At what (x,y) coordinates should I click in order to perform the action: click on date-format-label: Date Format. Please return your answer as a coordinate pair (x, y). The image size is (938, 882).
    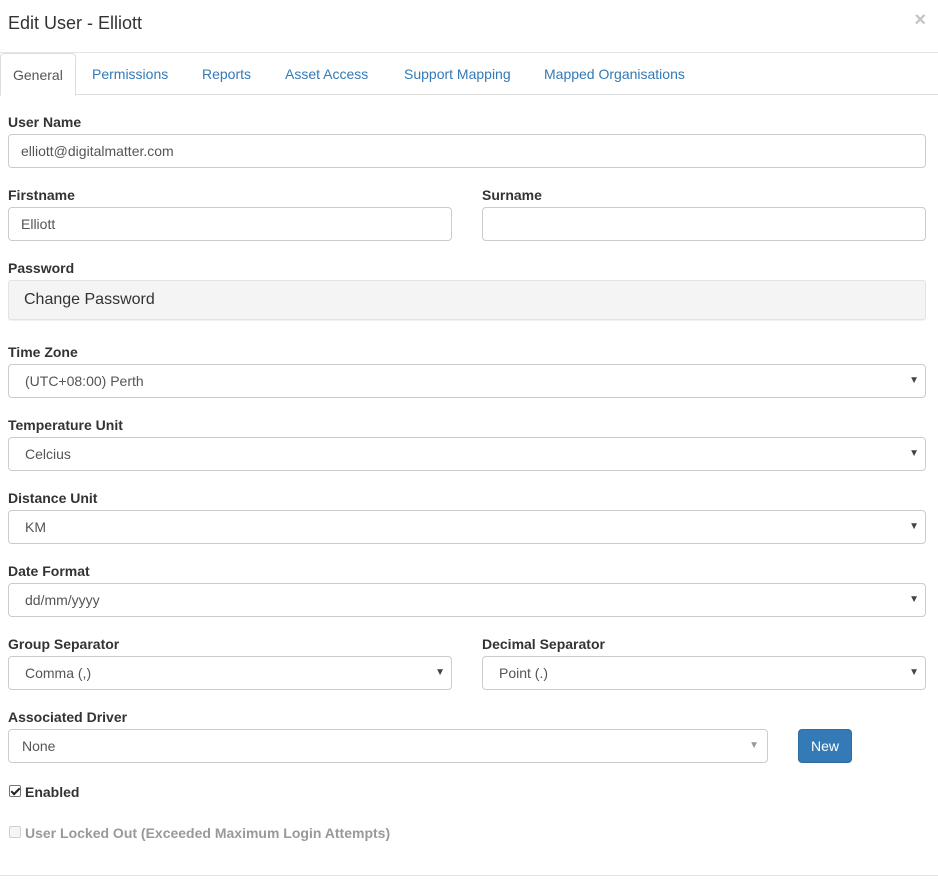
    Looking at the image, I should click on (49, 571).